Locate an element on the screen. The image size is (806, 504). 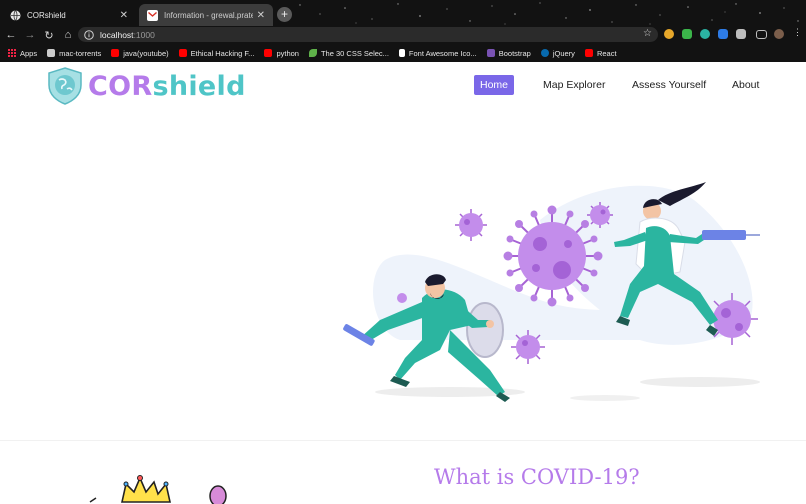
bookmark-star-icon: ☆ is located at coordinates (647, 33).